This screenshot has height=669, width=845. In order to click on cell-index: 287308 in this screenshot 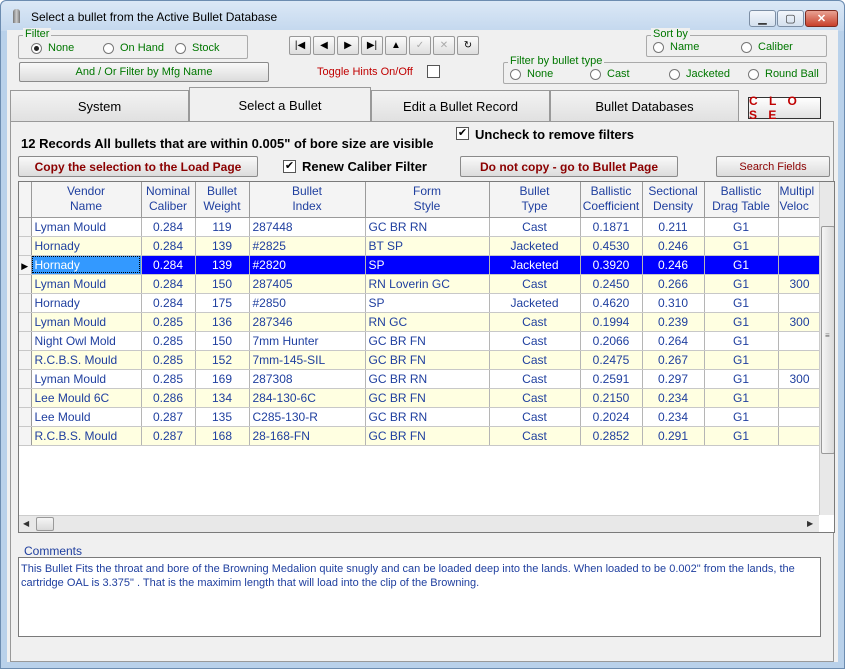, I will do `click(307, 379)`.